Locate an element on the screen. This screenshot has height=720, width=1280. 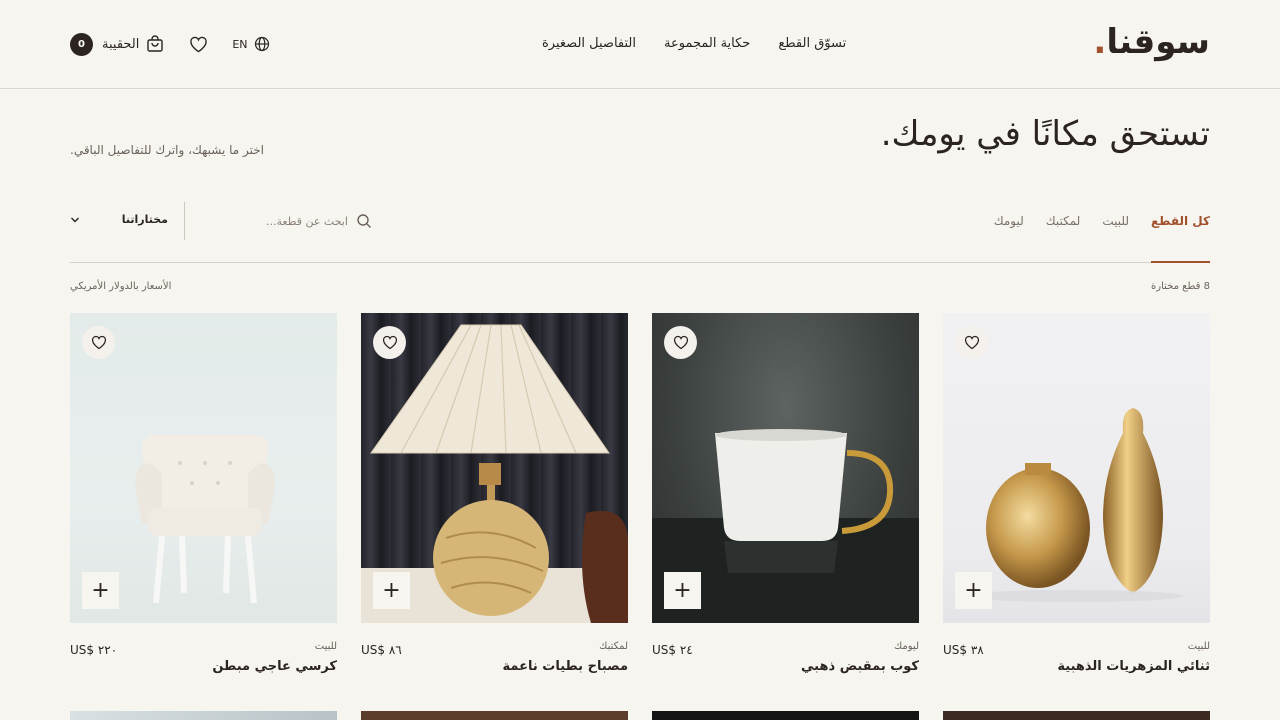
product-card: + لمكتبك مصباح بطيات ناعمة US$ ٨٦ is located at coordinates (494, 498).